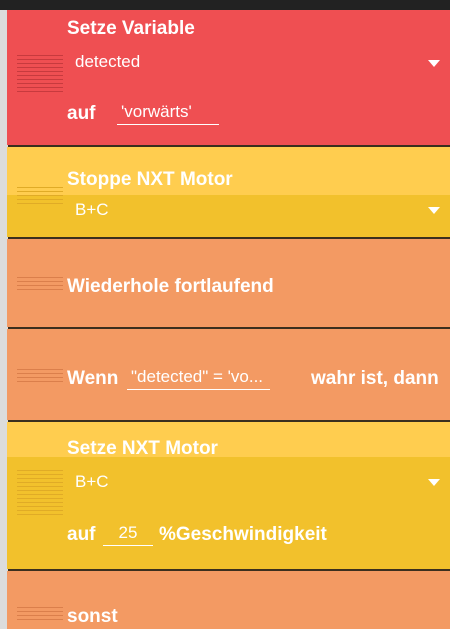 The width and height of the screenshot is (450, 629). Describe the element at coordinates (228, 192) in the screenshot. I see `stop-motor-brick: Stoppe NXT Motor B+C` at that location.